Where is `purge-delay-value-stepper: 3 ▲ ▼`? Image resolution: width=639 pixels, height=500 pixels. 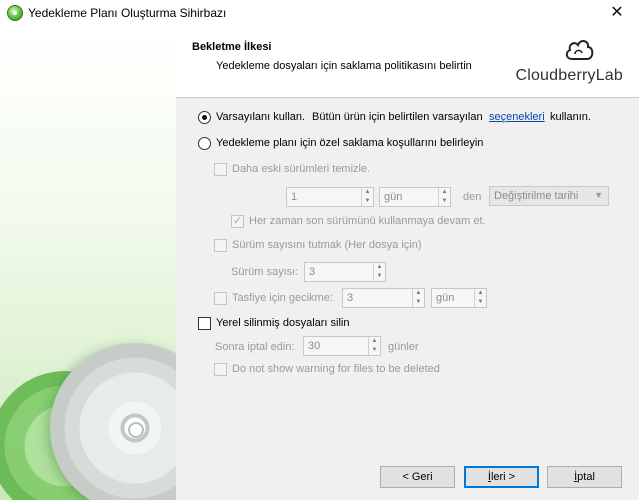
purge-delay-value-stepper: 3 ▲ ▼ is located at coordinates (383, 298).